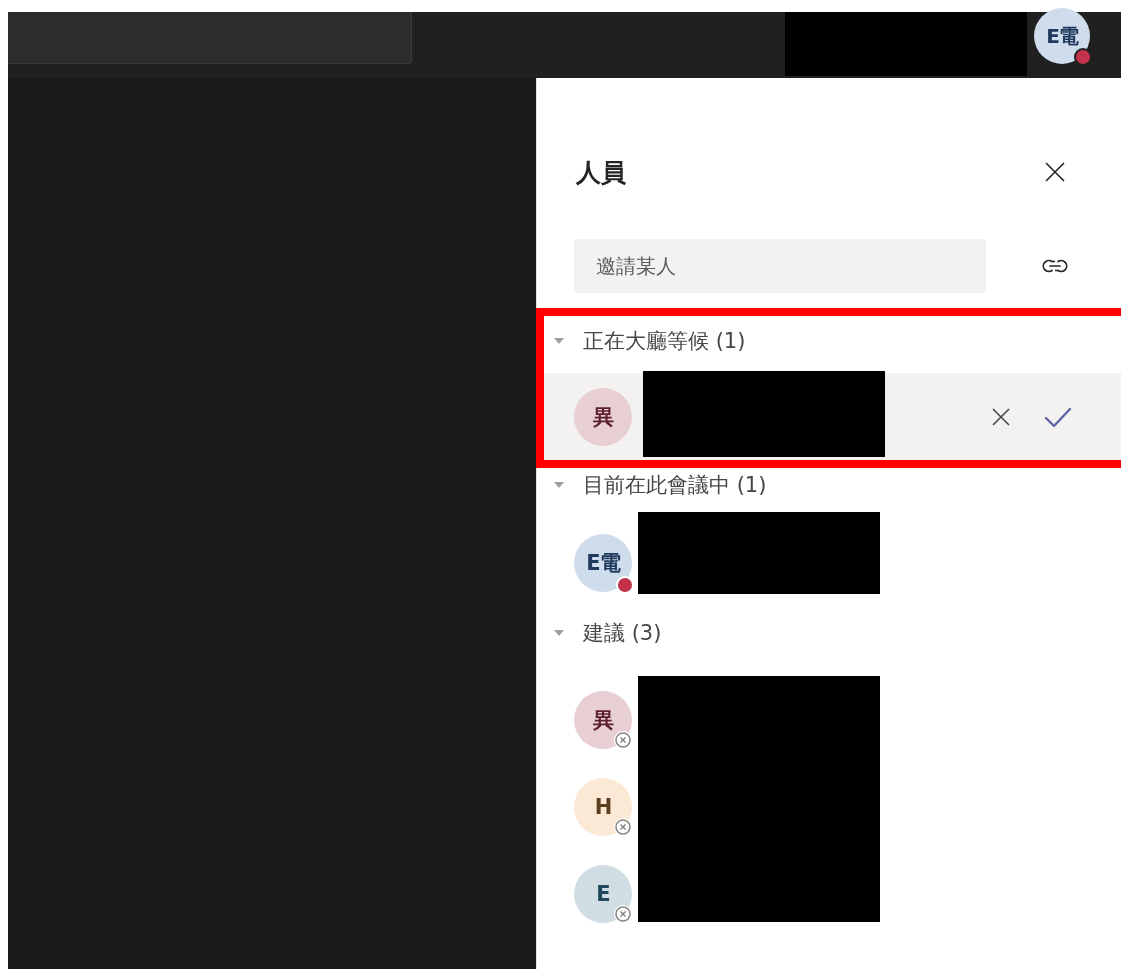  Describe the element at coordinates (622, 633) in the screenshot. I see `section-title: 建議 (3)` at that location.